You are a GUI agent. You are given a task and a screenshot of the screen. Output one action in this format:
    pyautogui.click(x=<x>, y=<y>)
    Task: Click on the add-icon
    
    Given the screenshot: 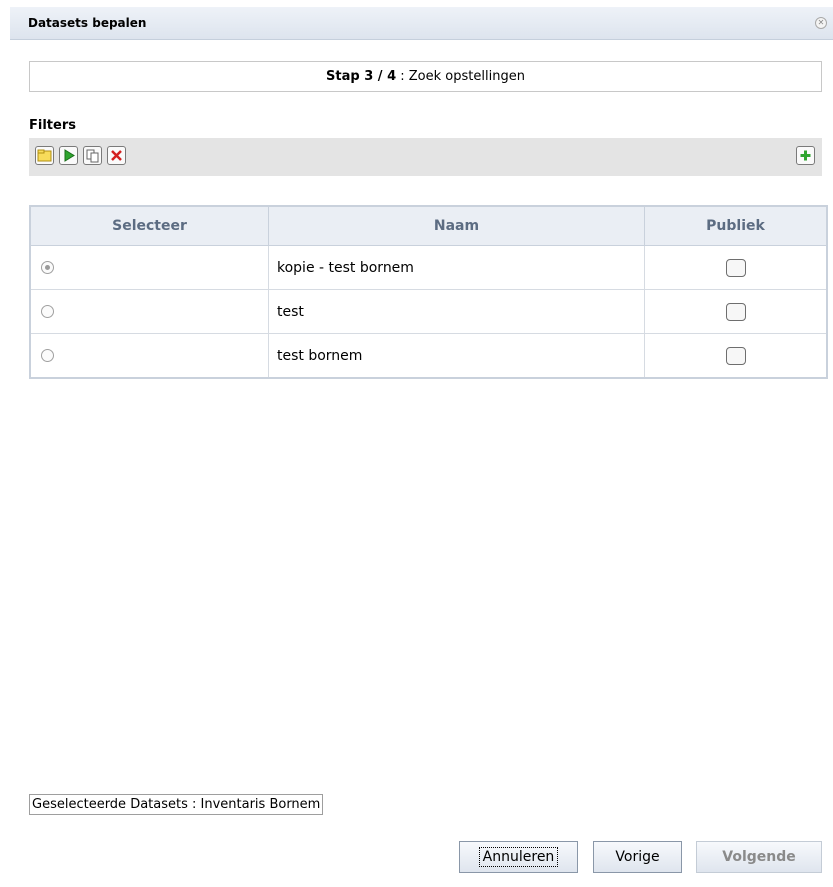 What is the action you would take?
    pyautogui.click(x=805, y=155)
    